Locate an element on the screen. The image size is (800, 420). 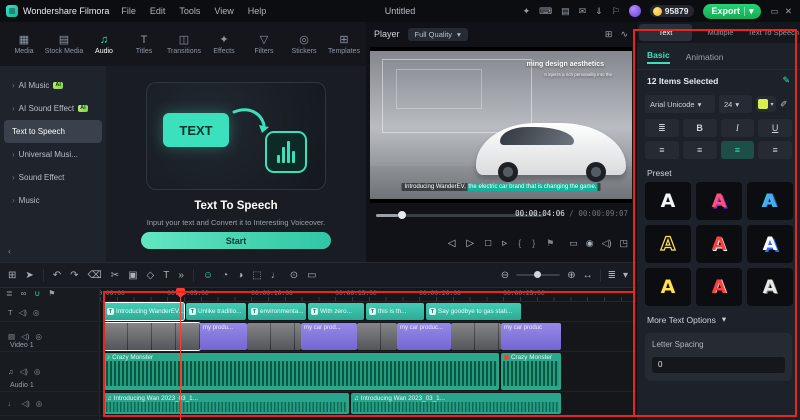
media-browser-icon: ⊞ is located at coordinates (12, 275).